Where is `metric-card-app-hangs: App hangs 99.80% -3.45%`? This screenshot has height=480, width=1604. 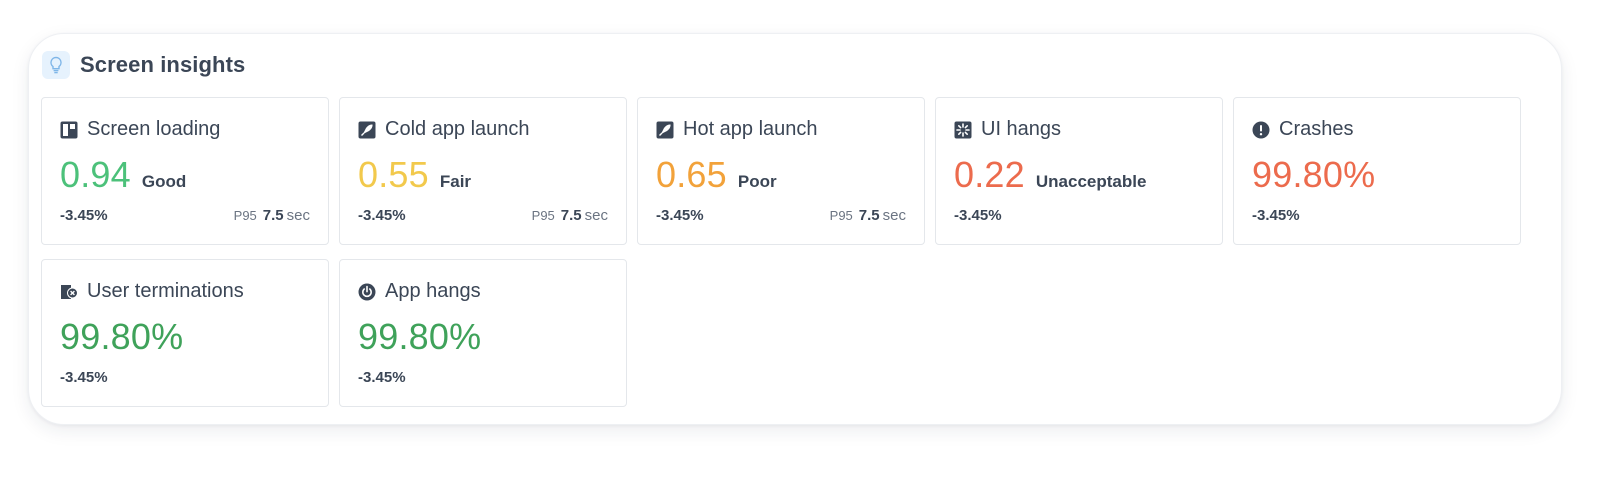
metric-card-app-hangs: App hangs 99.80% -3.45% is located at coordinates (483, 333).